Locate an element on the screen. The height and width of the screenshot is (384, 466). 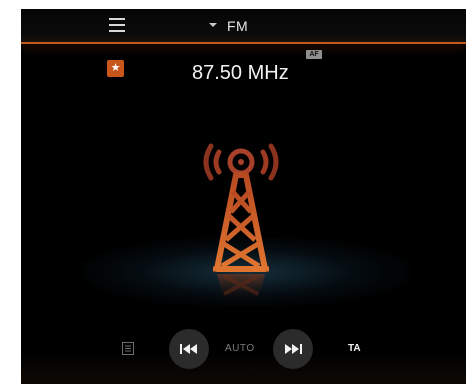
af-badge: AF is located at coordinates (314, 54).